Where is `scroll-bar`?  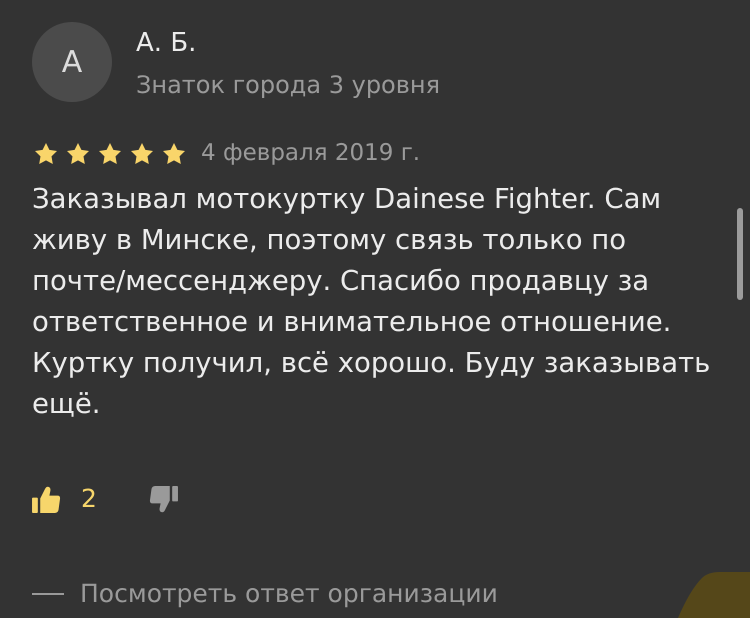
scroll-bar is located at coordinates (740, 254).